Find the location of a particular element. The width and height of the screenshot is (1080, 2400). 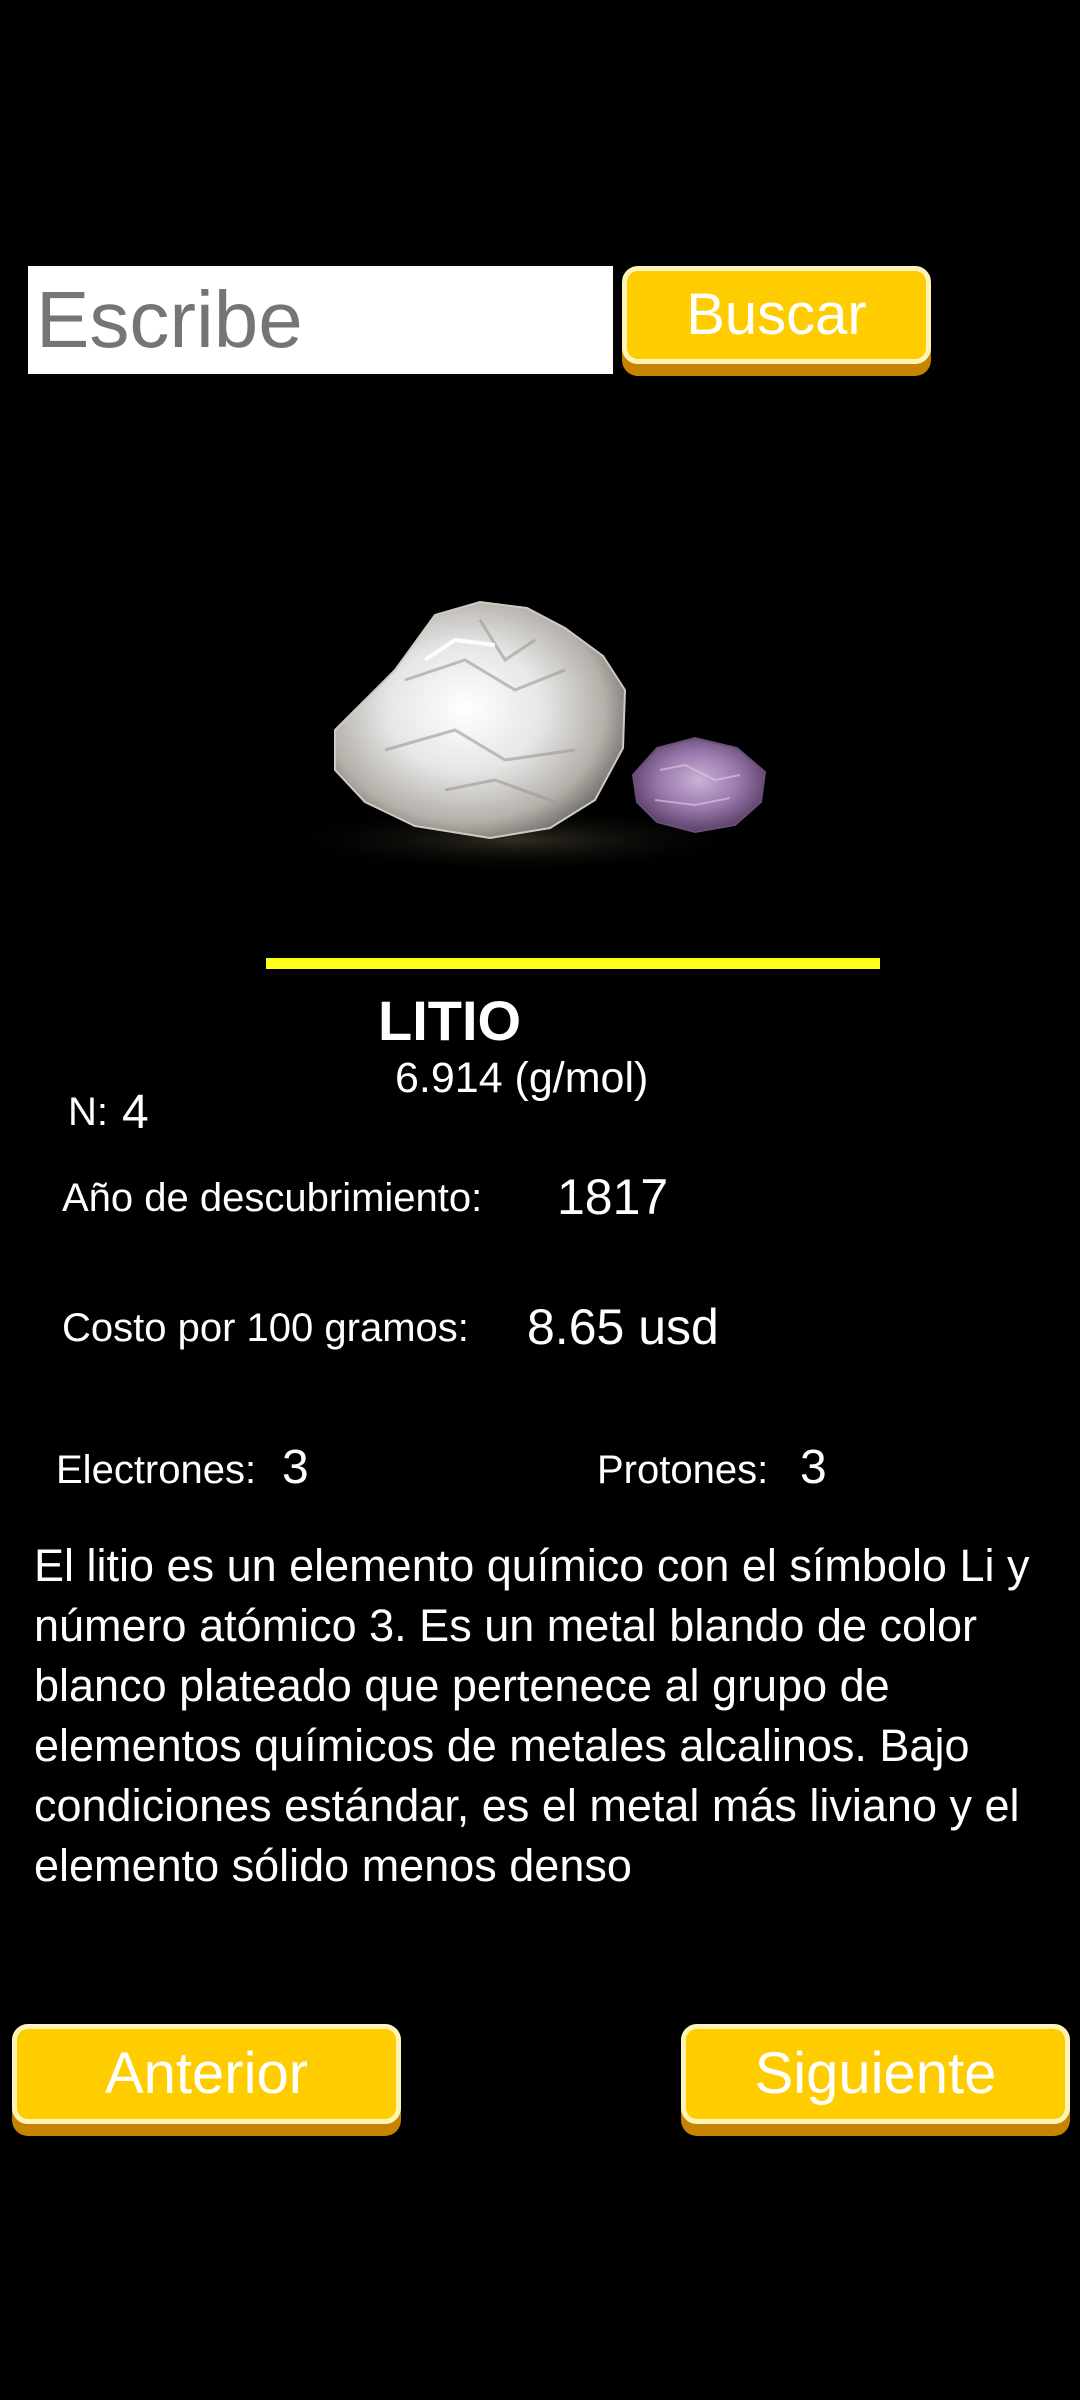

discovery-year-label: Año de descubrimiento: is located at coordinates (272, 1198).